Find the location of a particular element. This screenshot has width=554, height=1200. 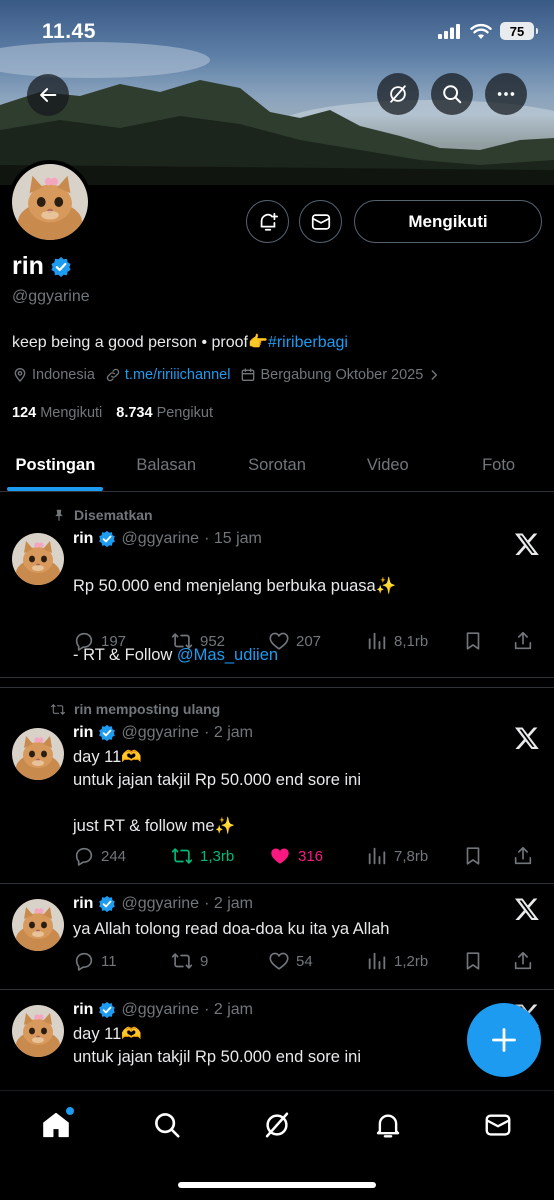

grok-button is located at coordinates (398, 94).